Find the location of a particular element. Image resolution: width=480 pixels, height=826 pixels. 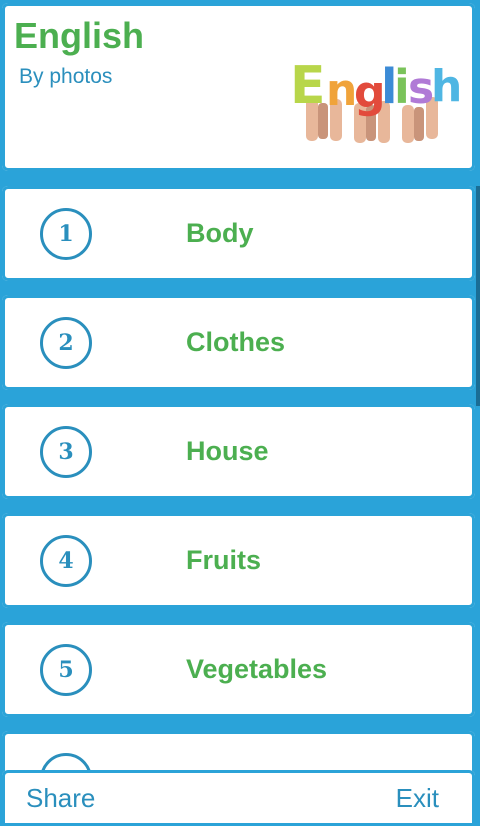

lesson-item-house: 3 House is located at coordinates (238, 451).